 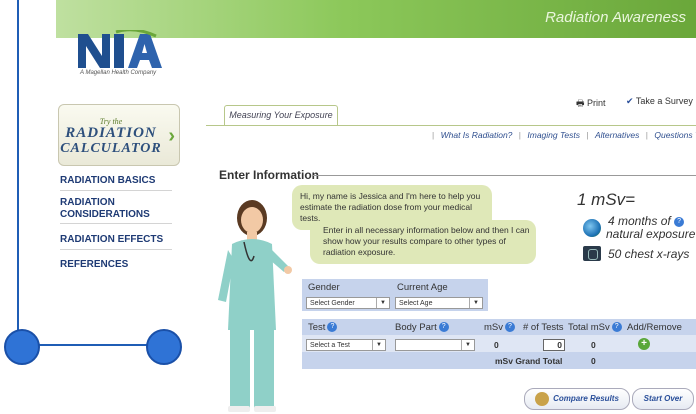 I want to click on logo-tagline: A Magellan Health Company, so click(x=118, y=73).